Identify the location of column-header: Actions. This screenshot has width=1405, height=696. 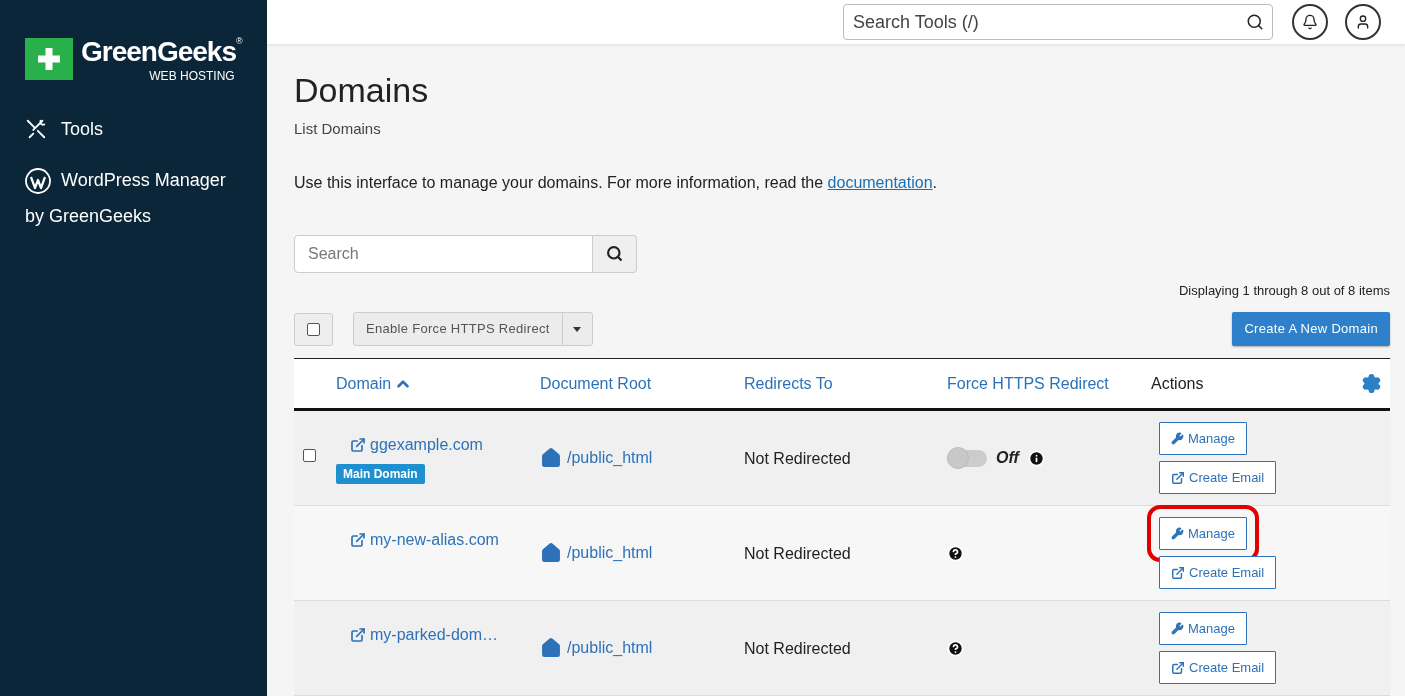
(1177, 383).